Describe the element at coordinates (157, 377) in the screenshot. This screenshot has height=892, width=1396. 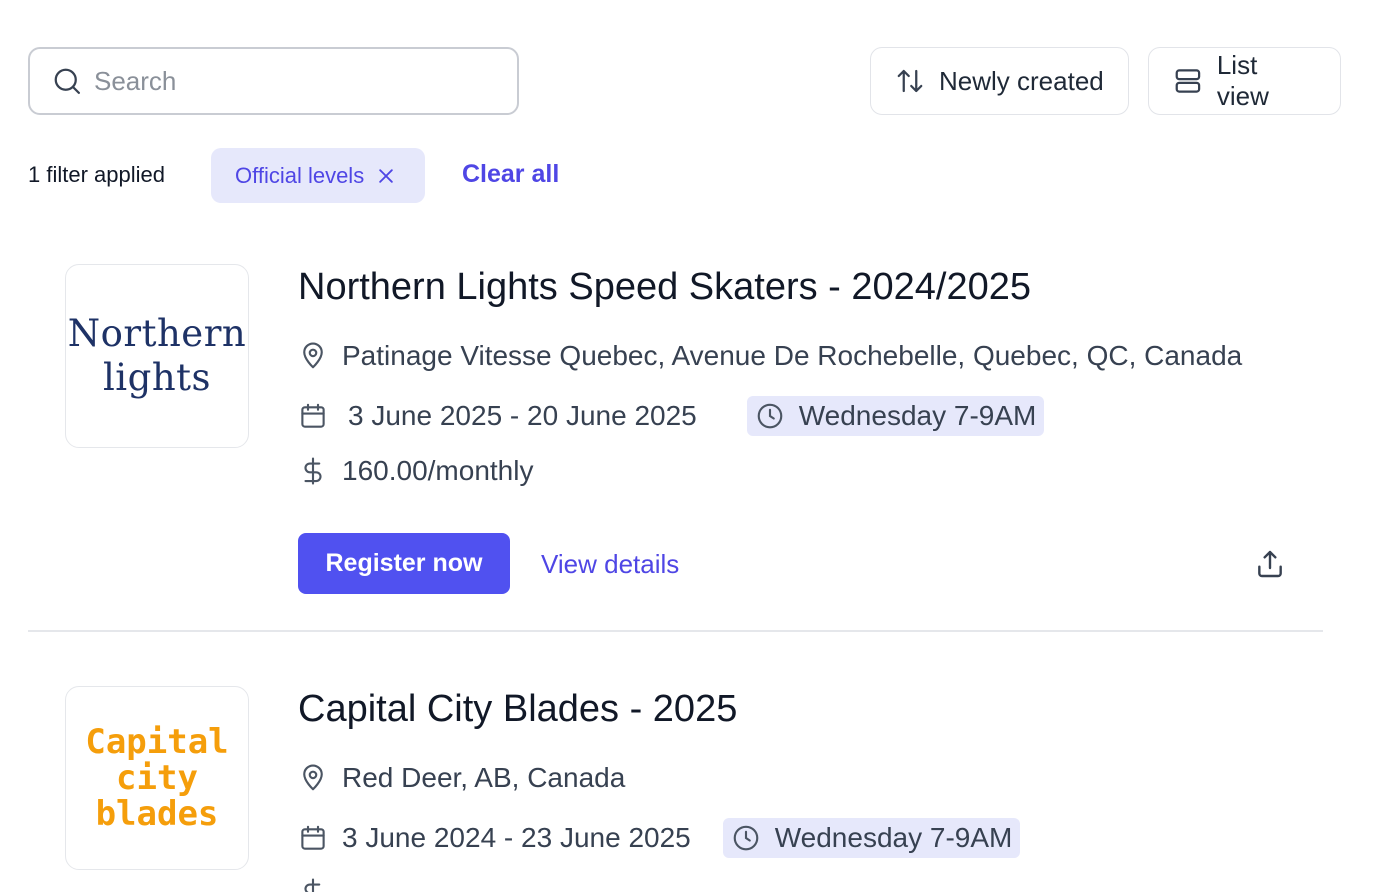
I see `logo-line: lights` at that location.